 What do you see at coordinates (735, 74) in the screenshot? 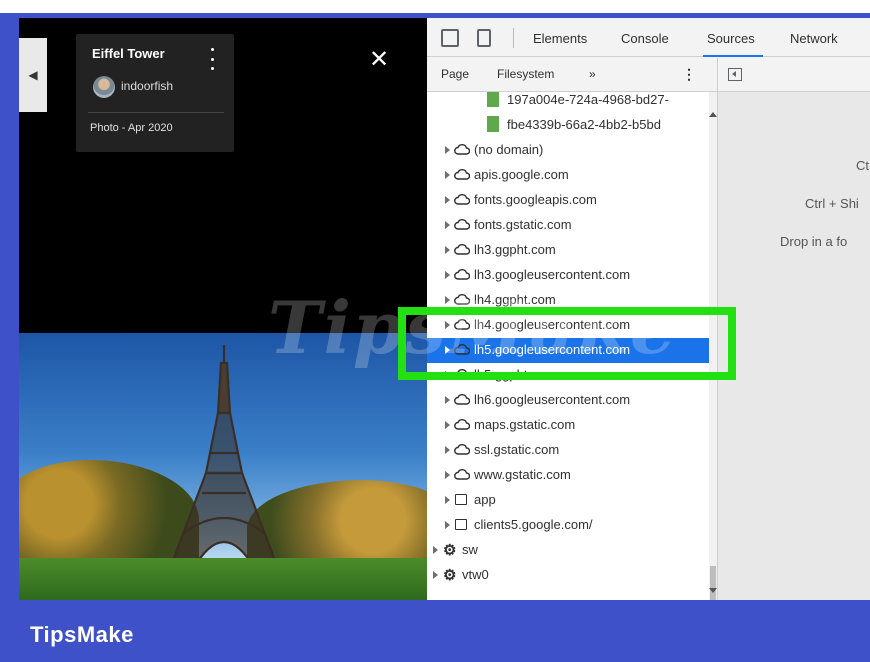
I see `toggle-navigator-icon` at bounding box center [735, 74].